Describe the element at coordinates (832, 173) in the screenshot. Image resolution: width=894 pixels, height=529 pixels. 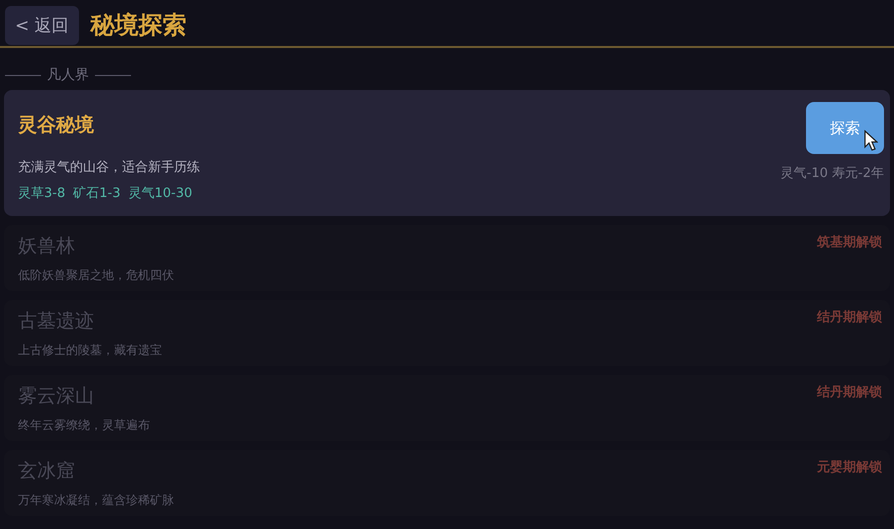
I see `cost-text: 灵气-10 寿元-2年` at that location.